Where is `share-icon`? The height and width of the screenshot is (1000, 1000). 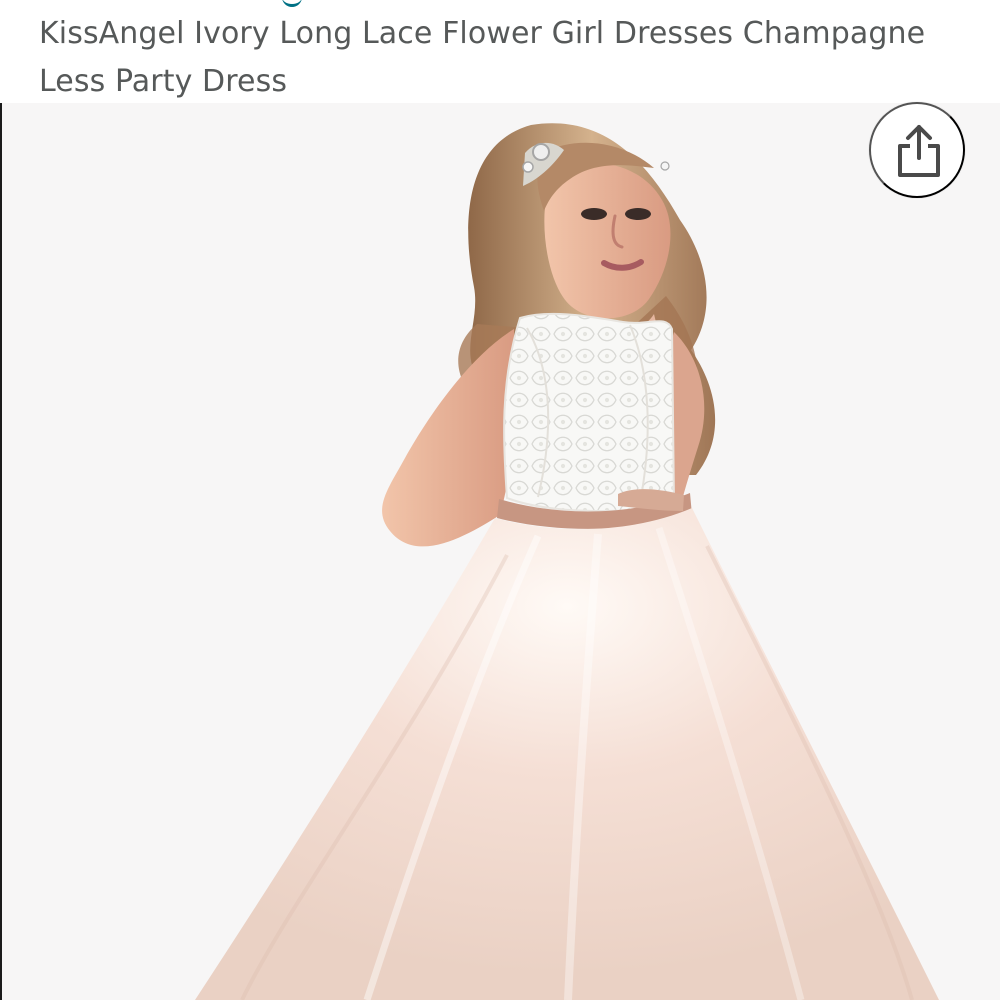
share-icon is located at coordinates (919, 151).